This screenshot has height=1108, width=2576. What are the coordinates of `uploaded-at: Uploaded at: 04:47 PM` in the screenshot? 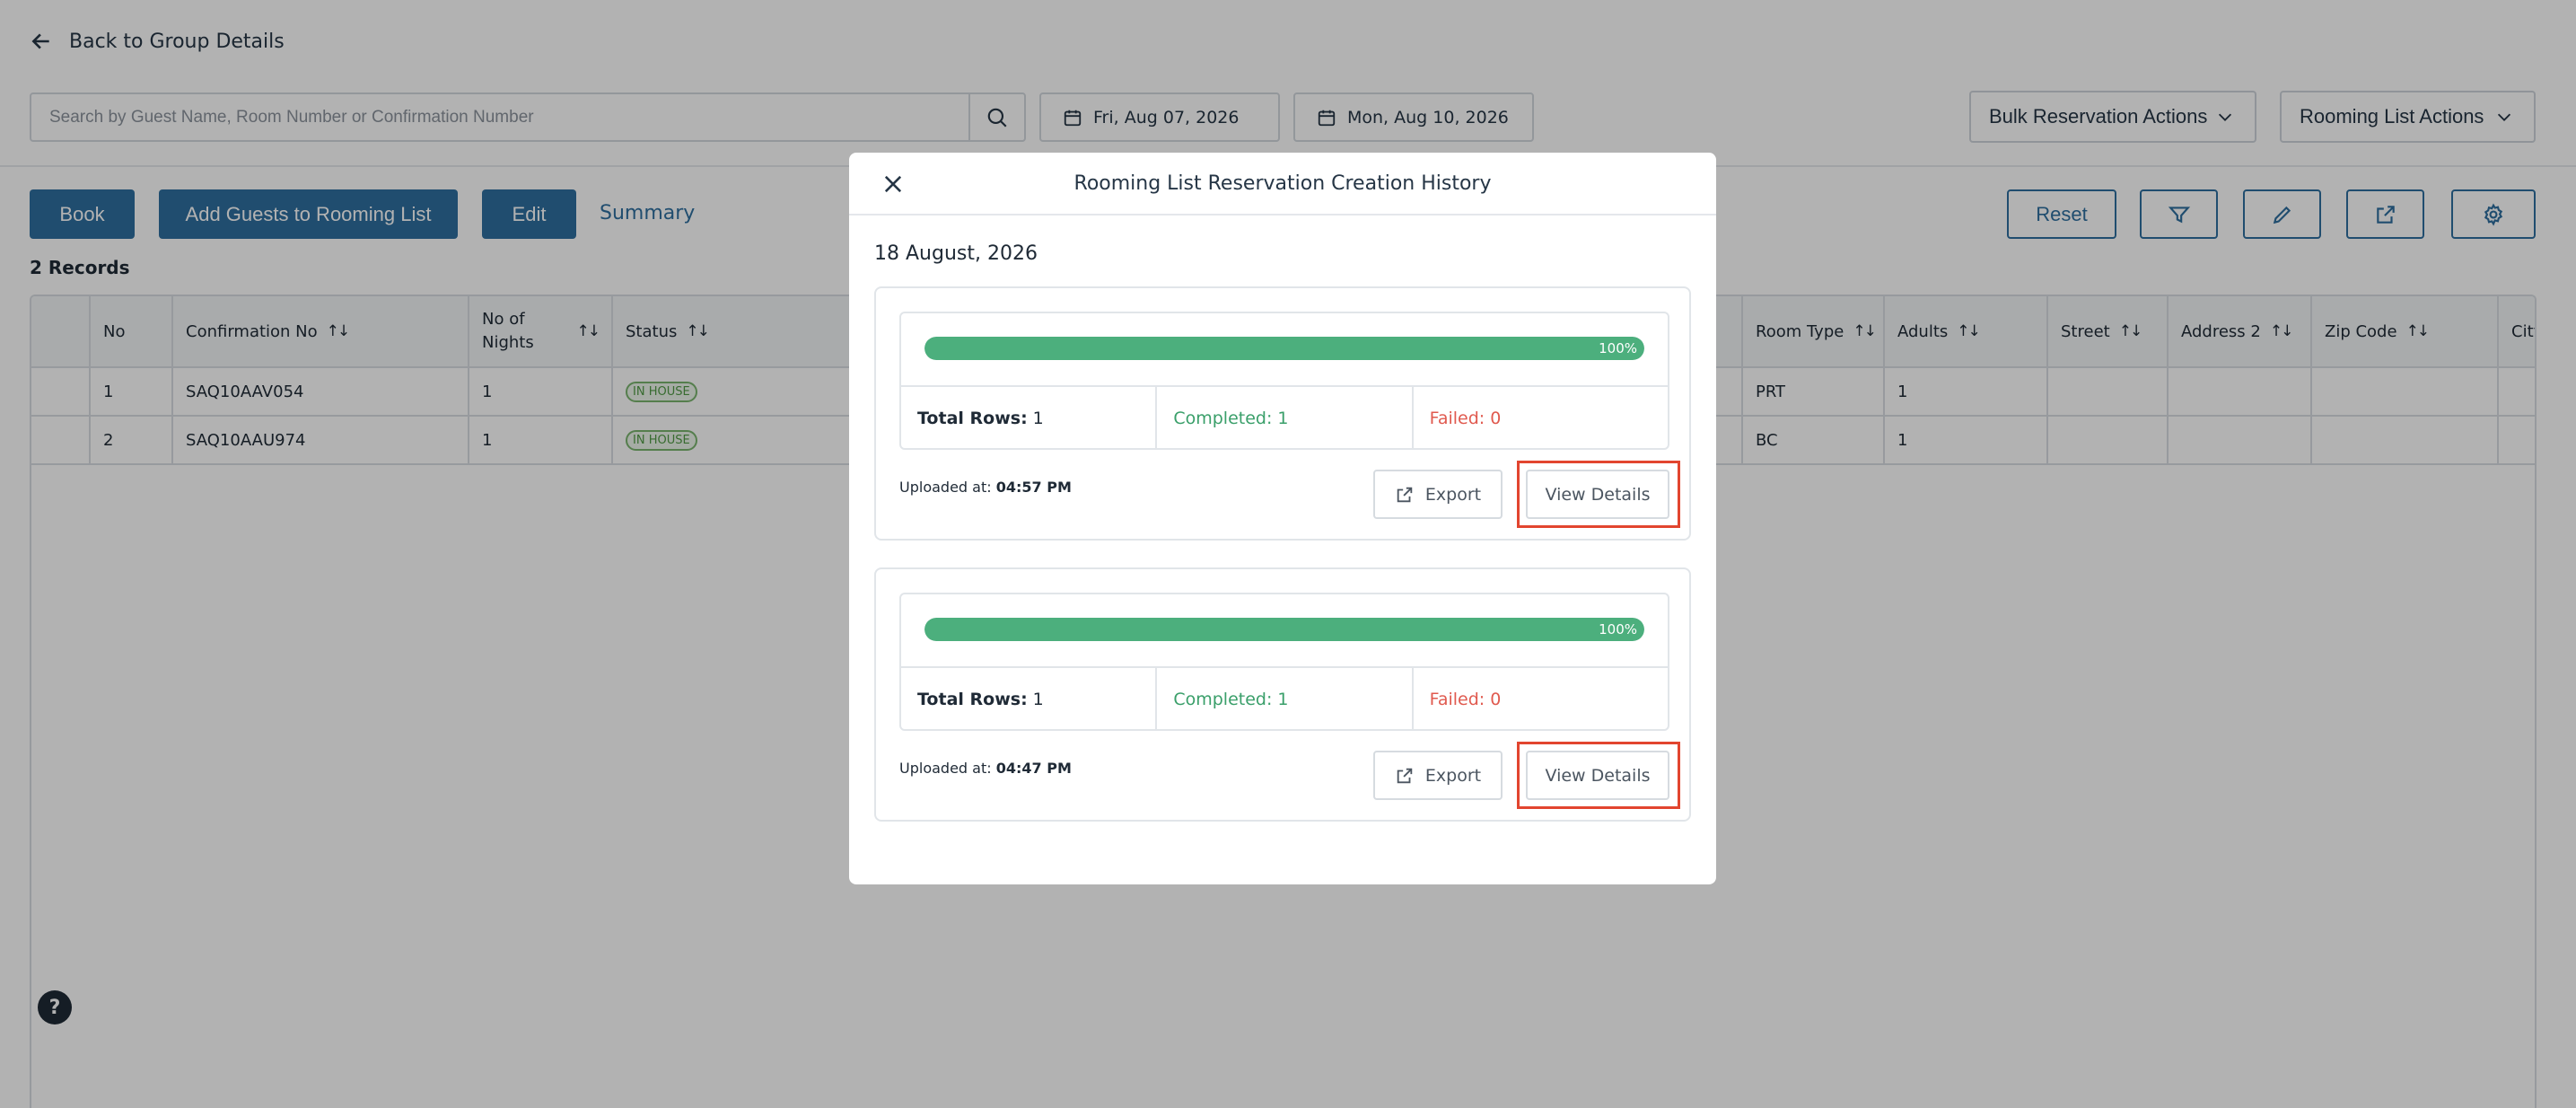 It's located at (985, 768).